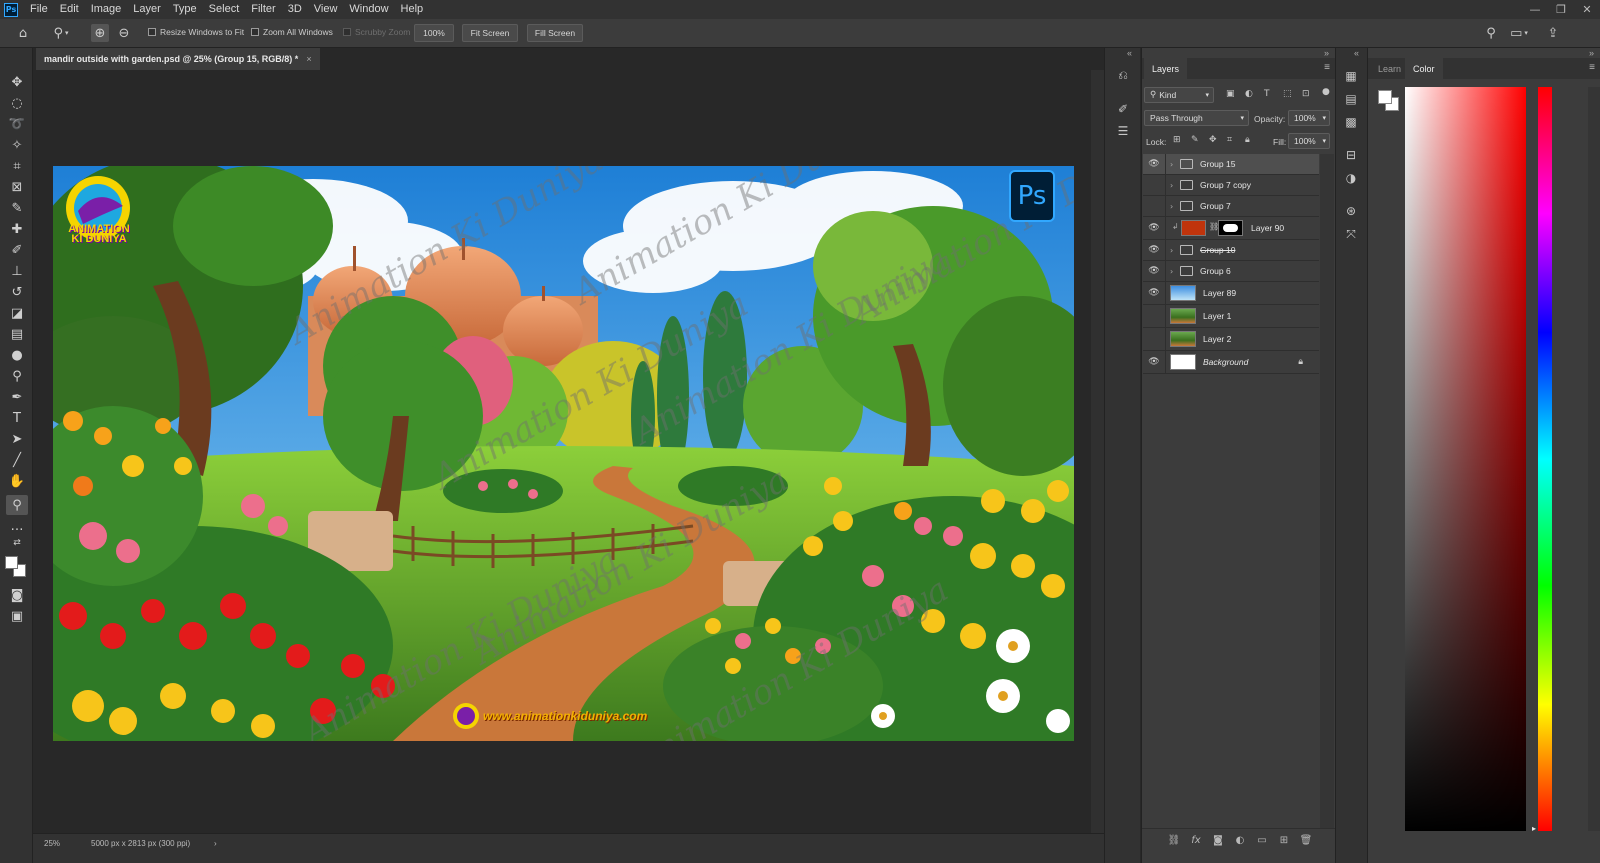  Describe the element at coordinates (1351, 234) in the screenshot. I see `paths-icon: ⤧` at that location.